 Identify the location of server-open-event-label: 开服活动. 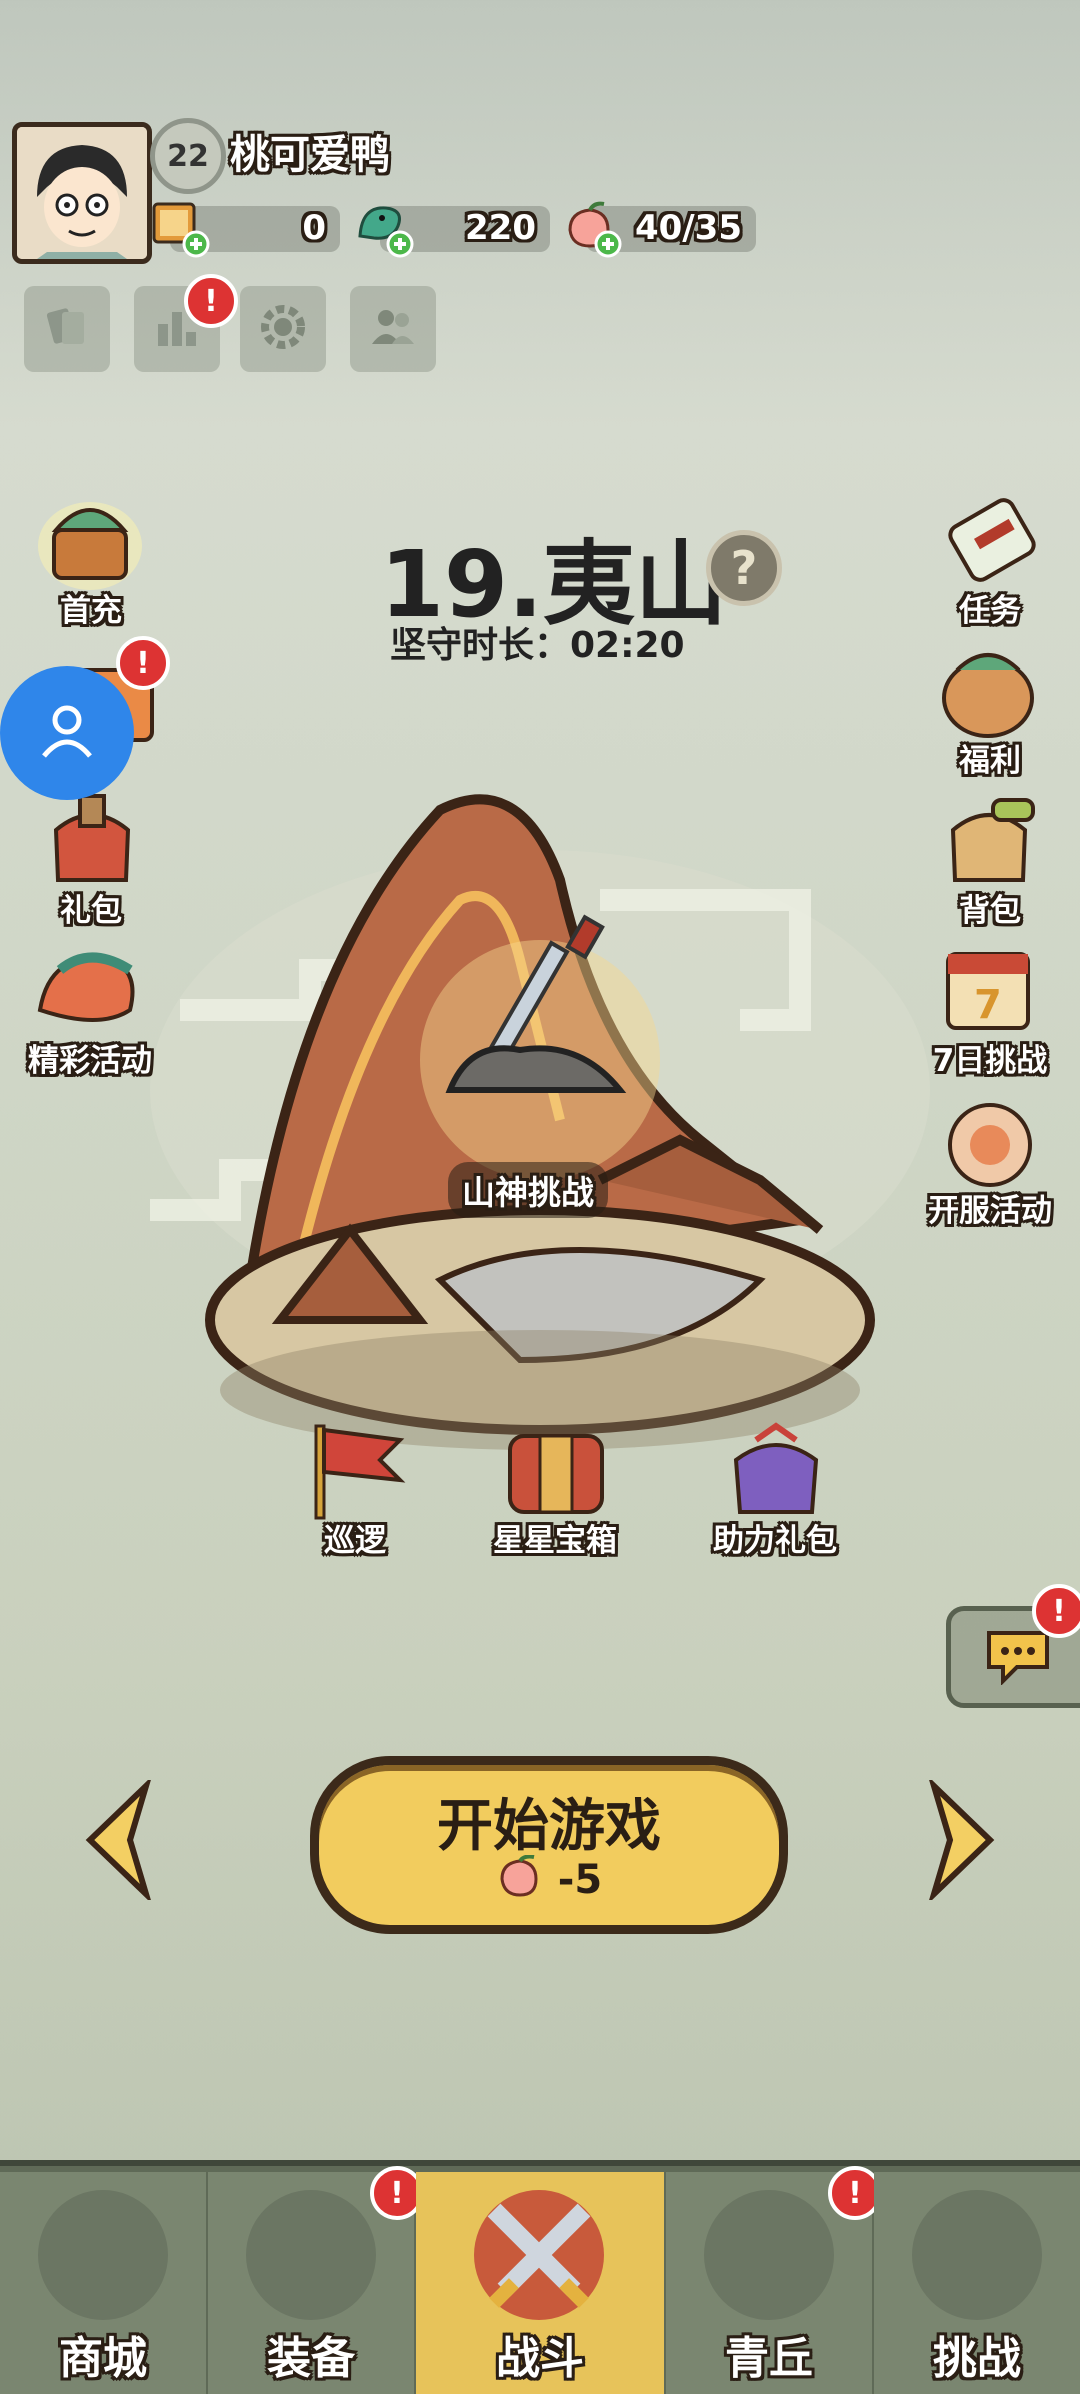
(990, 1211).